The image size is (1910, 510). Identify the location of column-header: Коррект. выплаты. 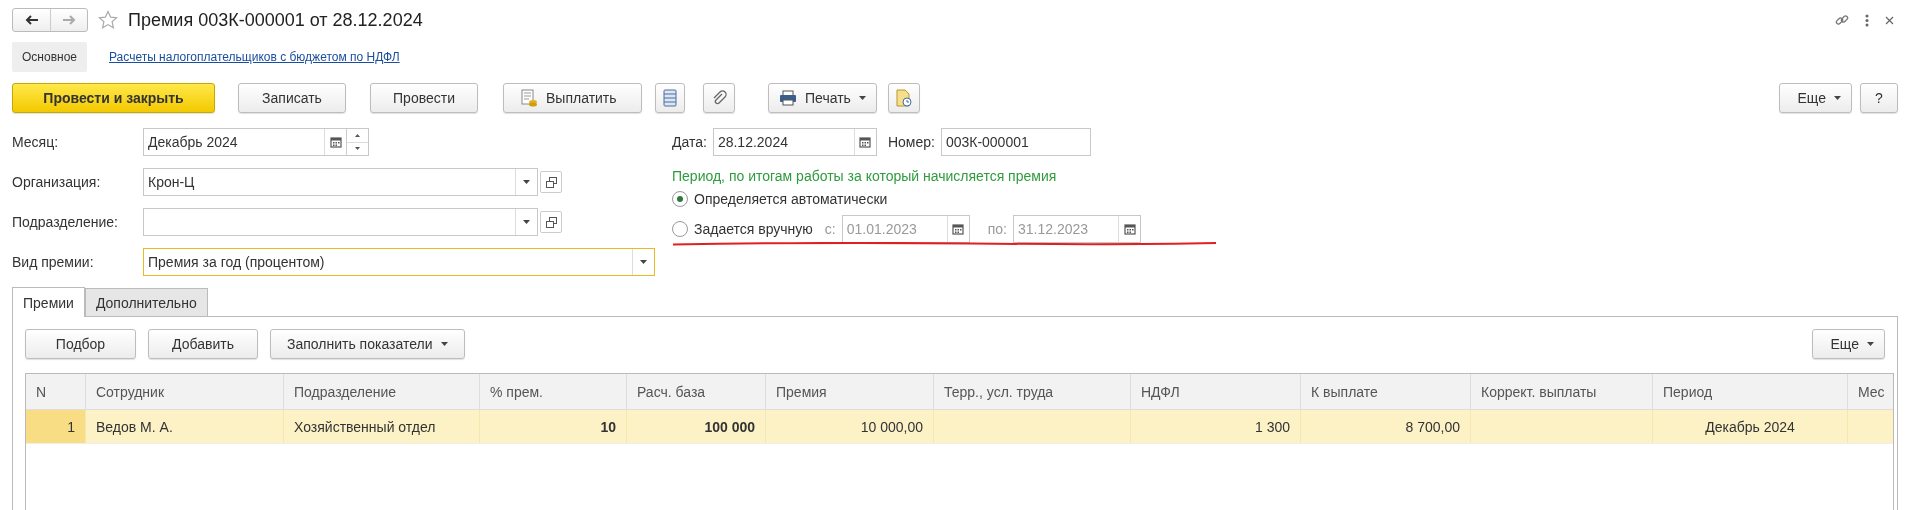
(1562, 391).